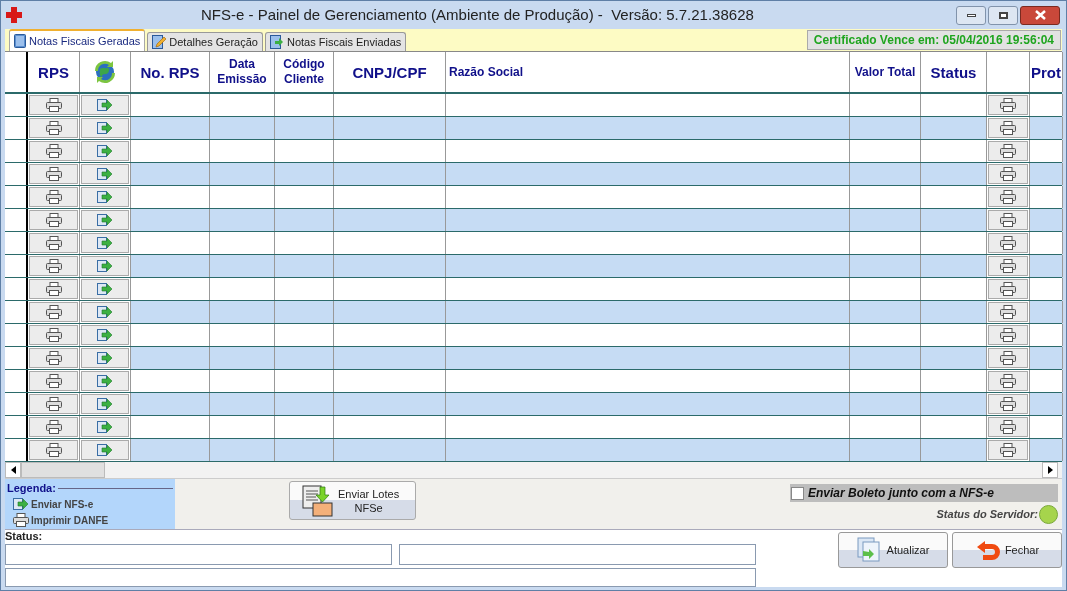 The image size is (1067, 591). I want to click on send-batches-button: Enviar Lotes NFSe, so click(352, 500).